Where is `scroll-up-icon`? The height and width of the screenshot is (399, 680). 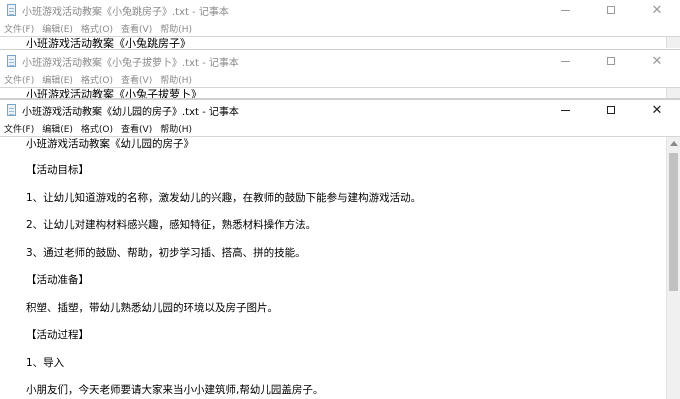 scroll-up-icon is located at coordinates (674, 143).